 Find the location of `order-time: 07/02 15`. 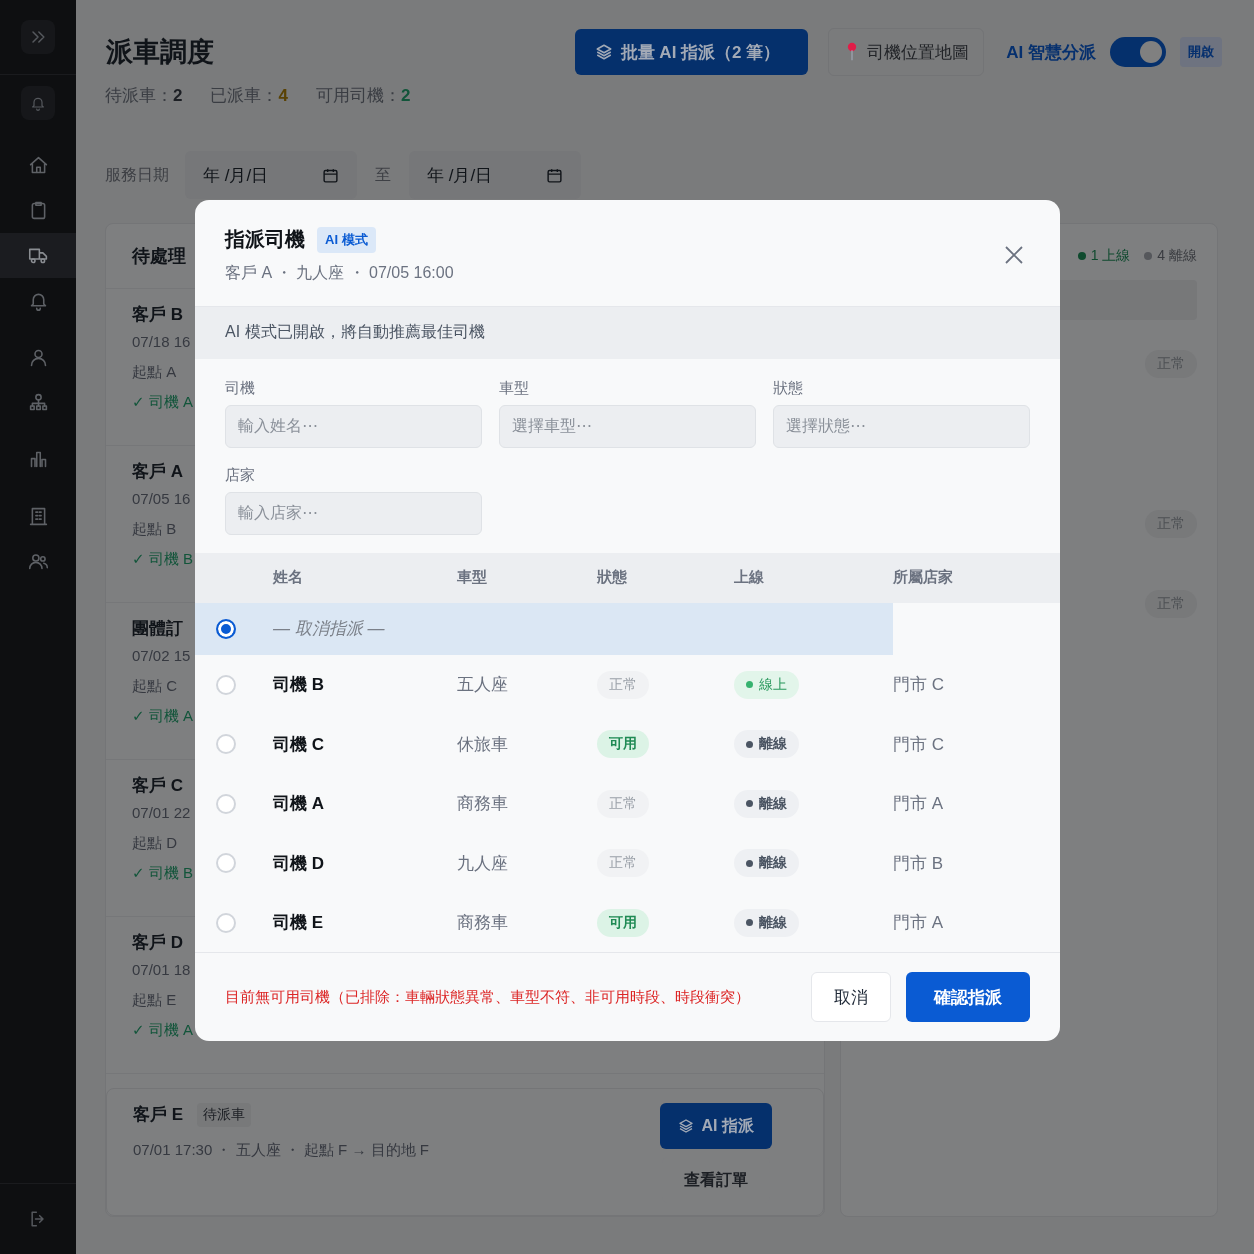

order-time: 07/02 15 is located at coordinates (161, 656).